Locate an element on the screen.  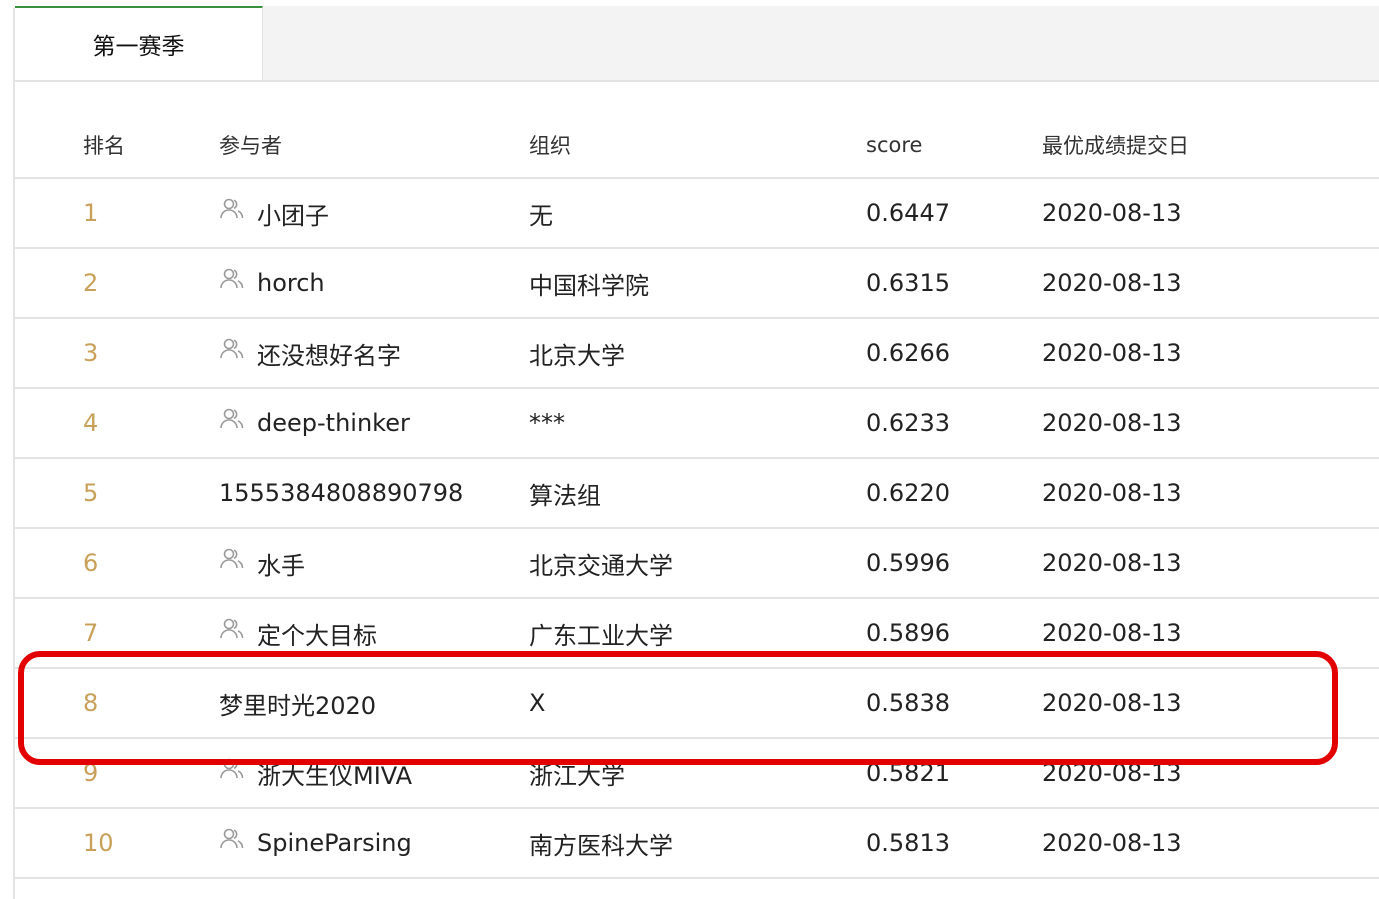
participant-name: 小团子 is located at coordinates (293, 213).